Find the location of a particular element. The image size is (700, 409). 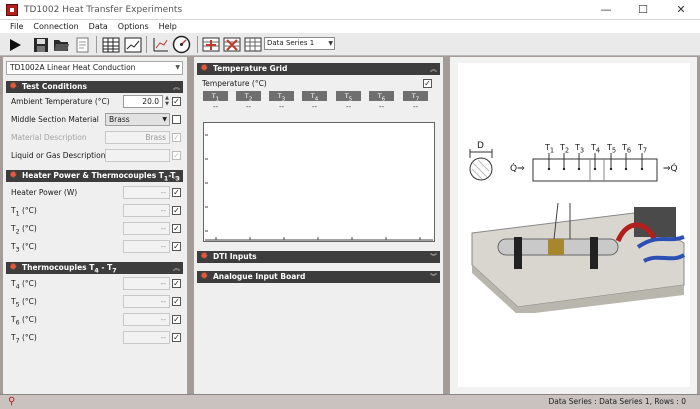

t4-label: T4 (°C) is located at coordinates (24, 286).